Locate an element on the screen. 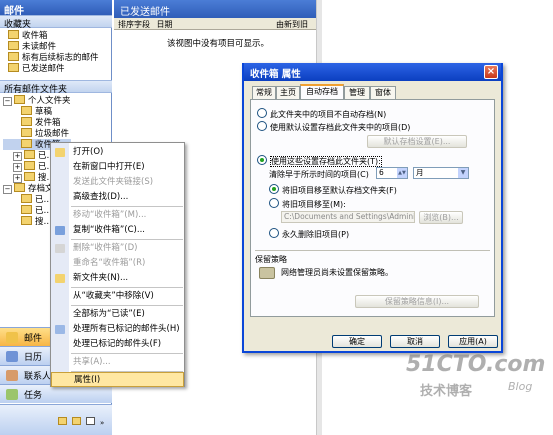  favorite-item: 标有后续标志的邮件 is located at coordinates (60, 57).